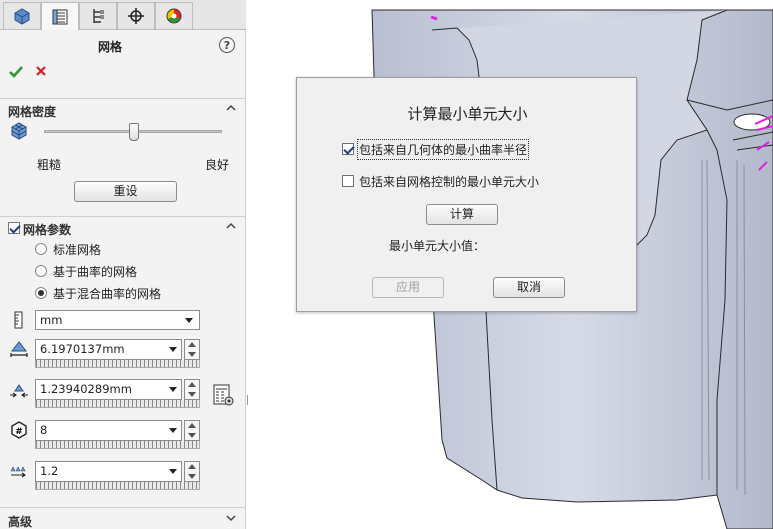  Describe the element at coordinates (123, 227) in the screenshot. I see `mesh-params-header: 网格参数` at that location.